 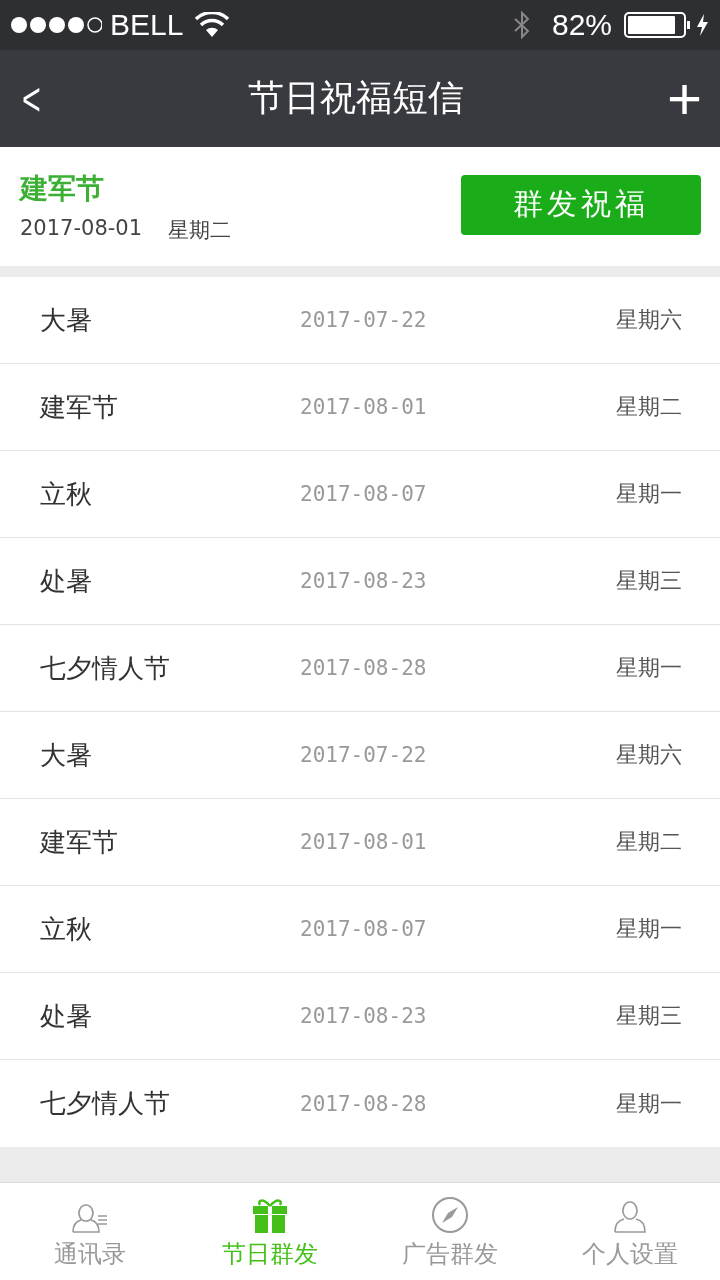 I want to click on compass-icon, so click(x=450, y=1215).